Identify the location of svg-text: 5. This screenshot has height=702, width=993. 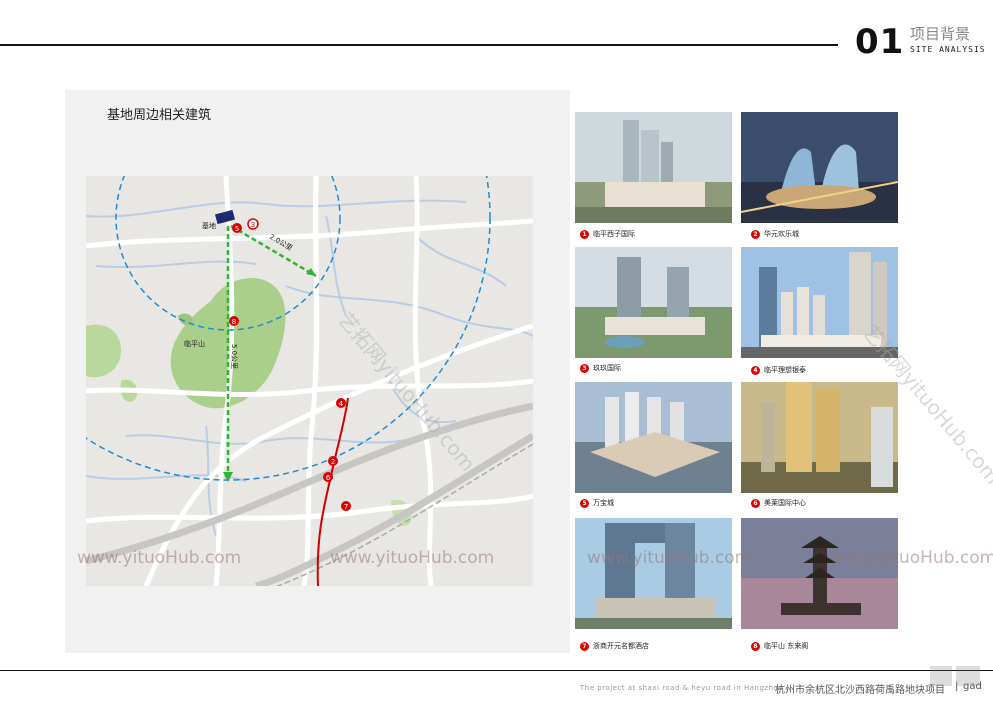
(237, 229).